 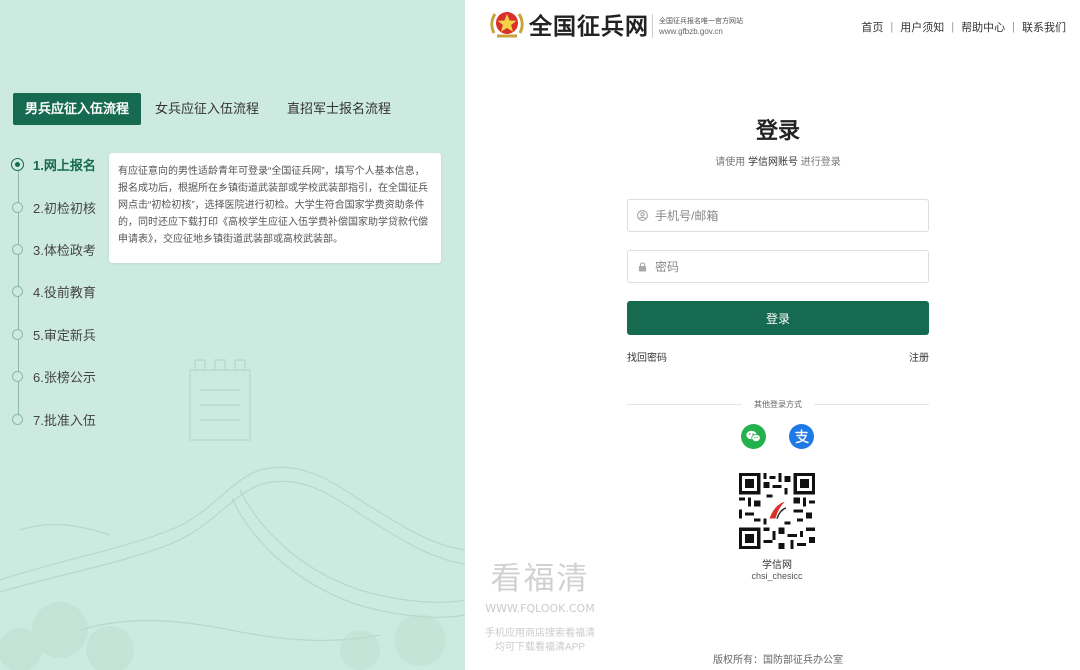 I want to click on qr-account-id: chsi_chesicc, so click(x=777, y=576).